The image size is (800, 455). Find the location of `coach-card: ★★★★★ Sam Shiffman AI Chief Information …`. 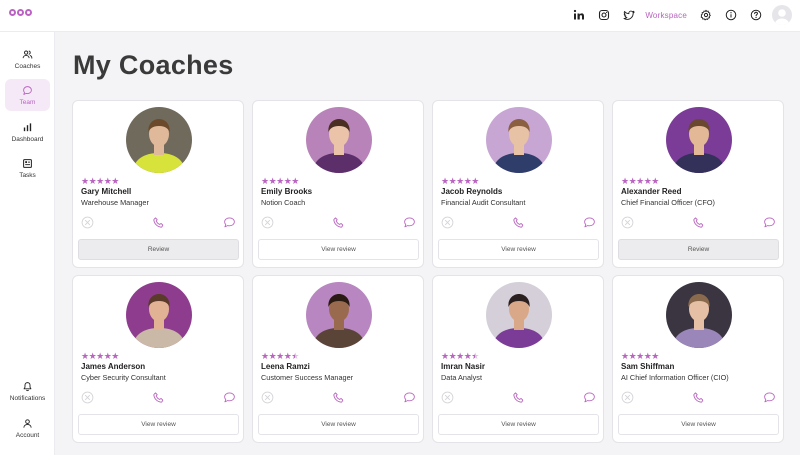

coach-card: ★★★★★ Sam Shiffman AI Chief Information … is located at coordinates (698, 359).